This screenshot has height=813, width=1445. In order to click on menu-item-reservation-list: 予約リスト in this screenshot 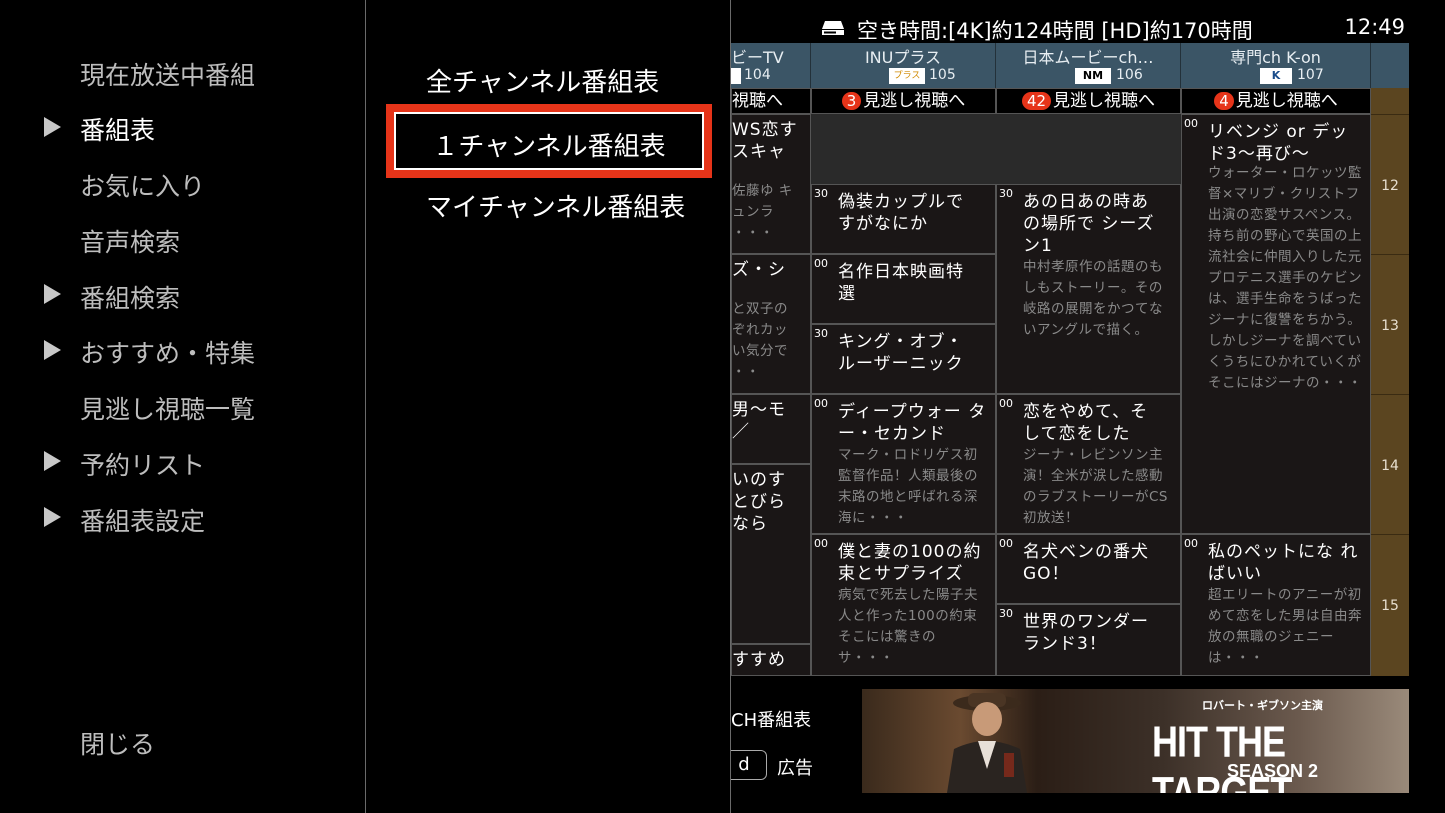, I will do `click(142, 464)`.